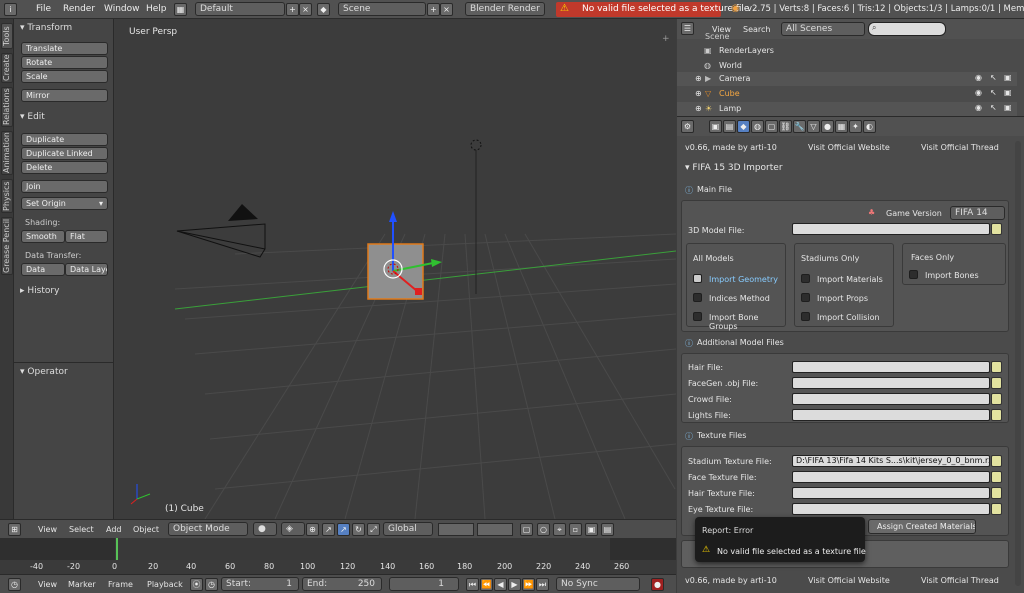  What do you see at coordinates (64, 186) in the screenshot?
I see `join-button: Join` at bounding box center [64, 186].